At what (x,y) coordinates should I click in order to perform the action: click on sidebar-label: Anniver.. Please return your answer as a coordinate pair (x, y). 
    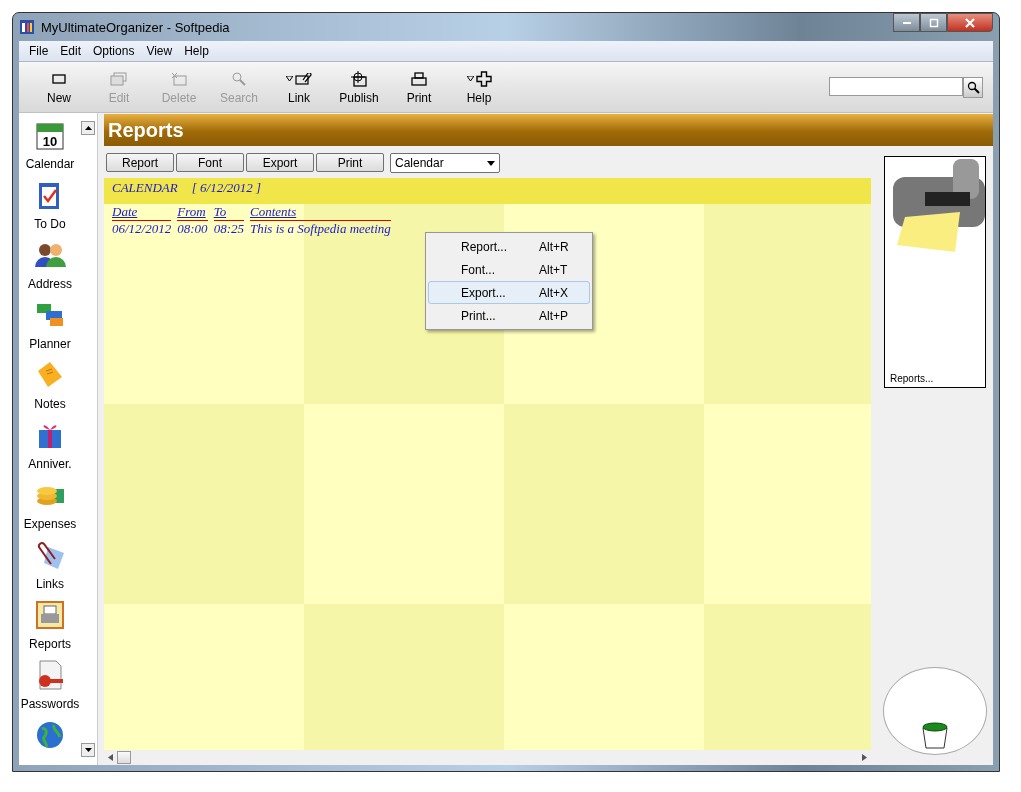
    Looking at the image, I should click on (50, 464).